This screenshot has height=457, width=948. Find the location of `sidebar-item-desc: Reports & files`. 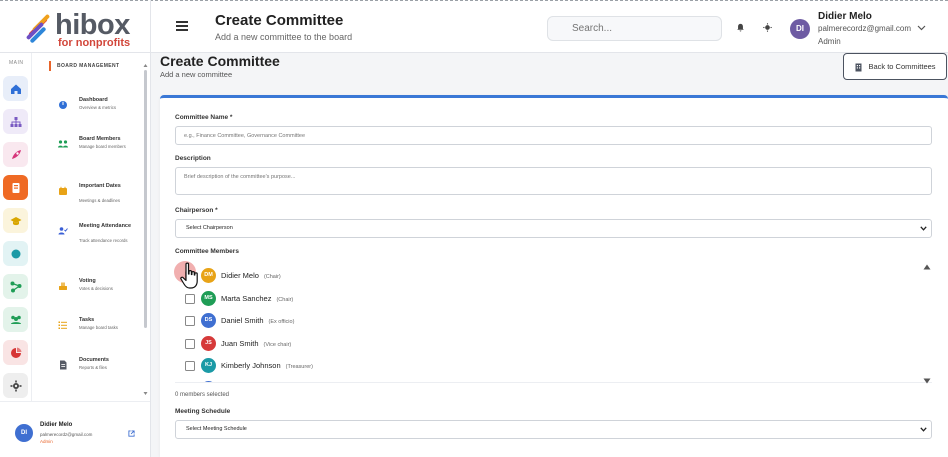

sidebar-item-desc: Reports & files is located at coordinates (93, 367).